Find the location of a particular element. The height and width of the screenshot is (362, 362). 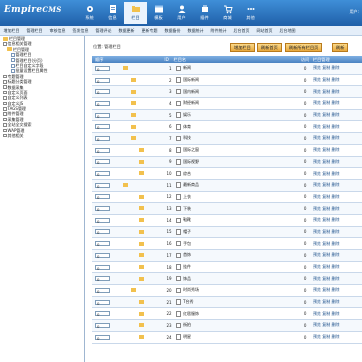

subnav-link: 数据备份 is located at coordinates (172, 31).